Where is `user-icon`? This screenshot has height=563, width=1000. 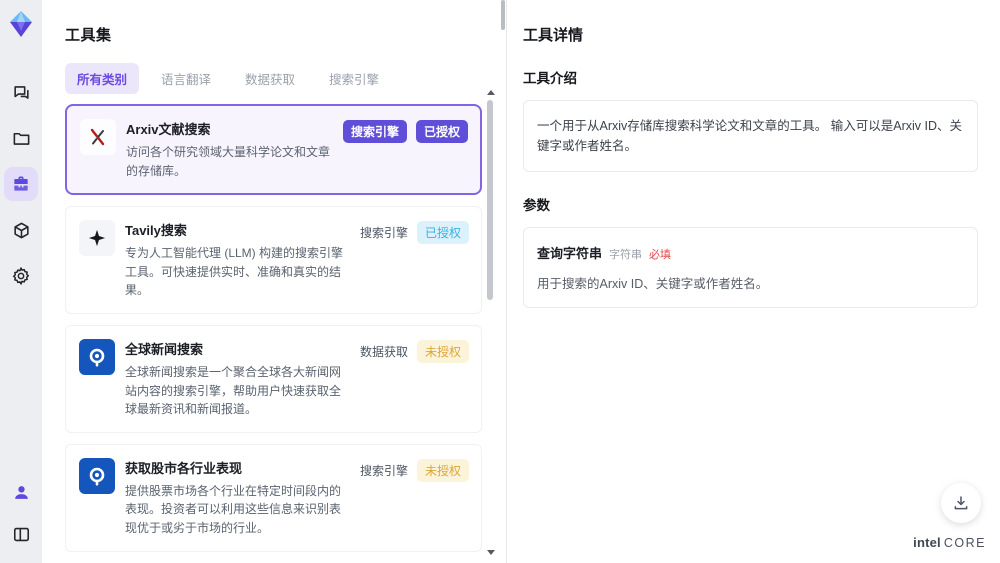
user-icon is located at coordinates (21, 492).